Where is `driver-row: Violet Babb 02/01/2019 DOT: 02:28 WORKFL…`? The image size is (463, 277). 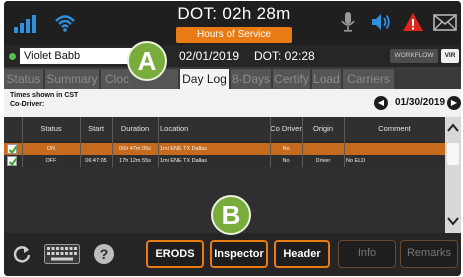 driver-row: Violet Babb 02/01/2019 DOT: 02:28 WORKFL… is located at coordinates (232, 56).